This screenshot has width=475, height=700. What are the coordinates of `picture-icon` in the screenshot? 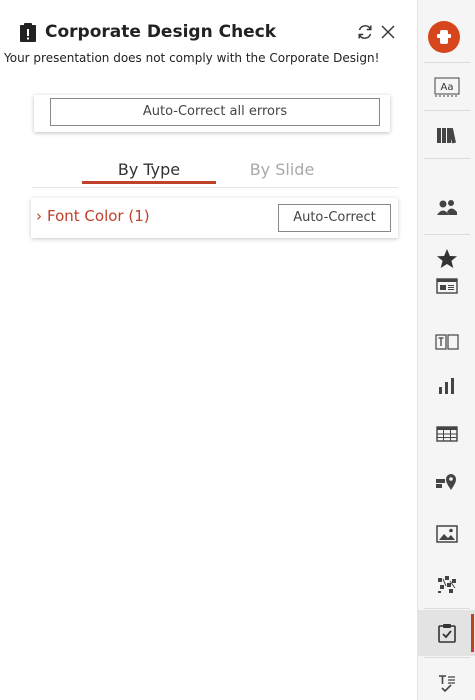 It's located at (447, 534).